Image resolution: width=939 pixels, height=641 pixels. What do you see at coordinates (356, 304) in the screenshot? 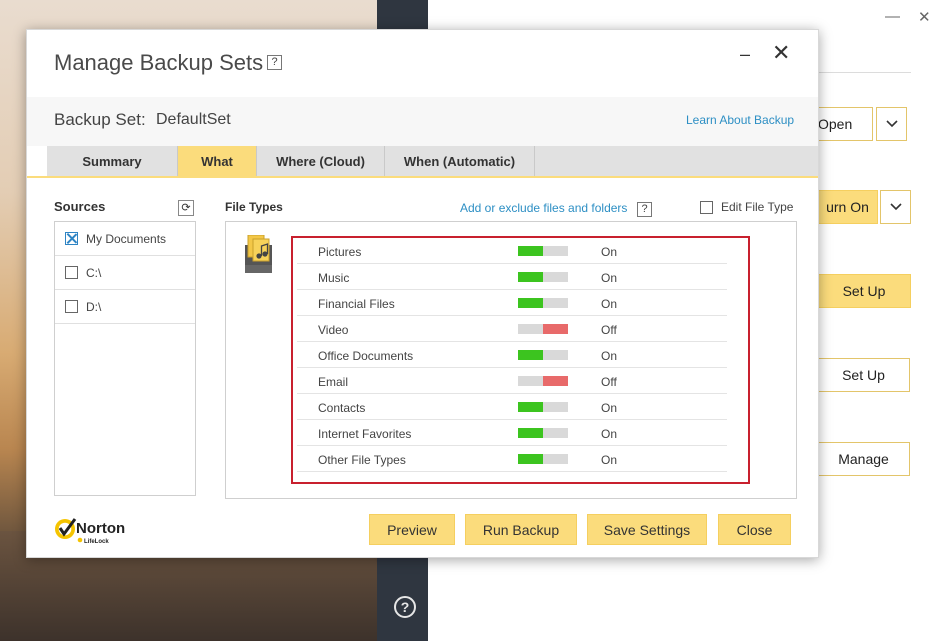
I see `file-type-name: Financial Files` at bounding box center [356, 304].